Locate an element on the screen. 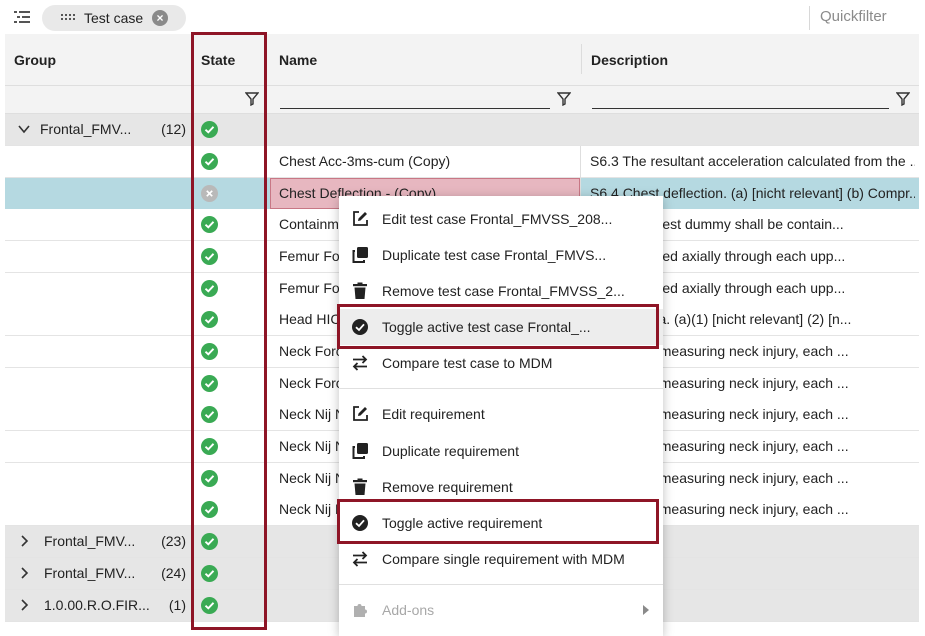  menu-item-label: Compare single requirement with MDM is located at coordinates (503, 559).